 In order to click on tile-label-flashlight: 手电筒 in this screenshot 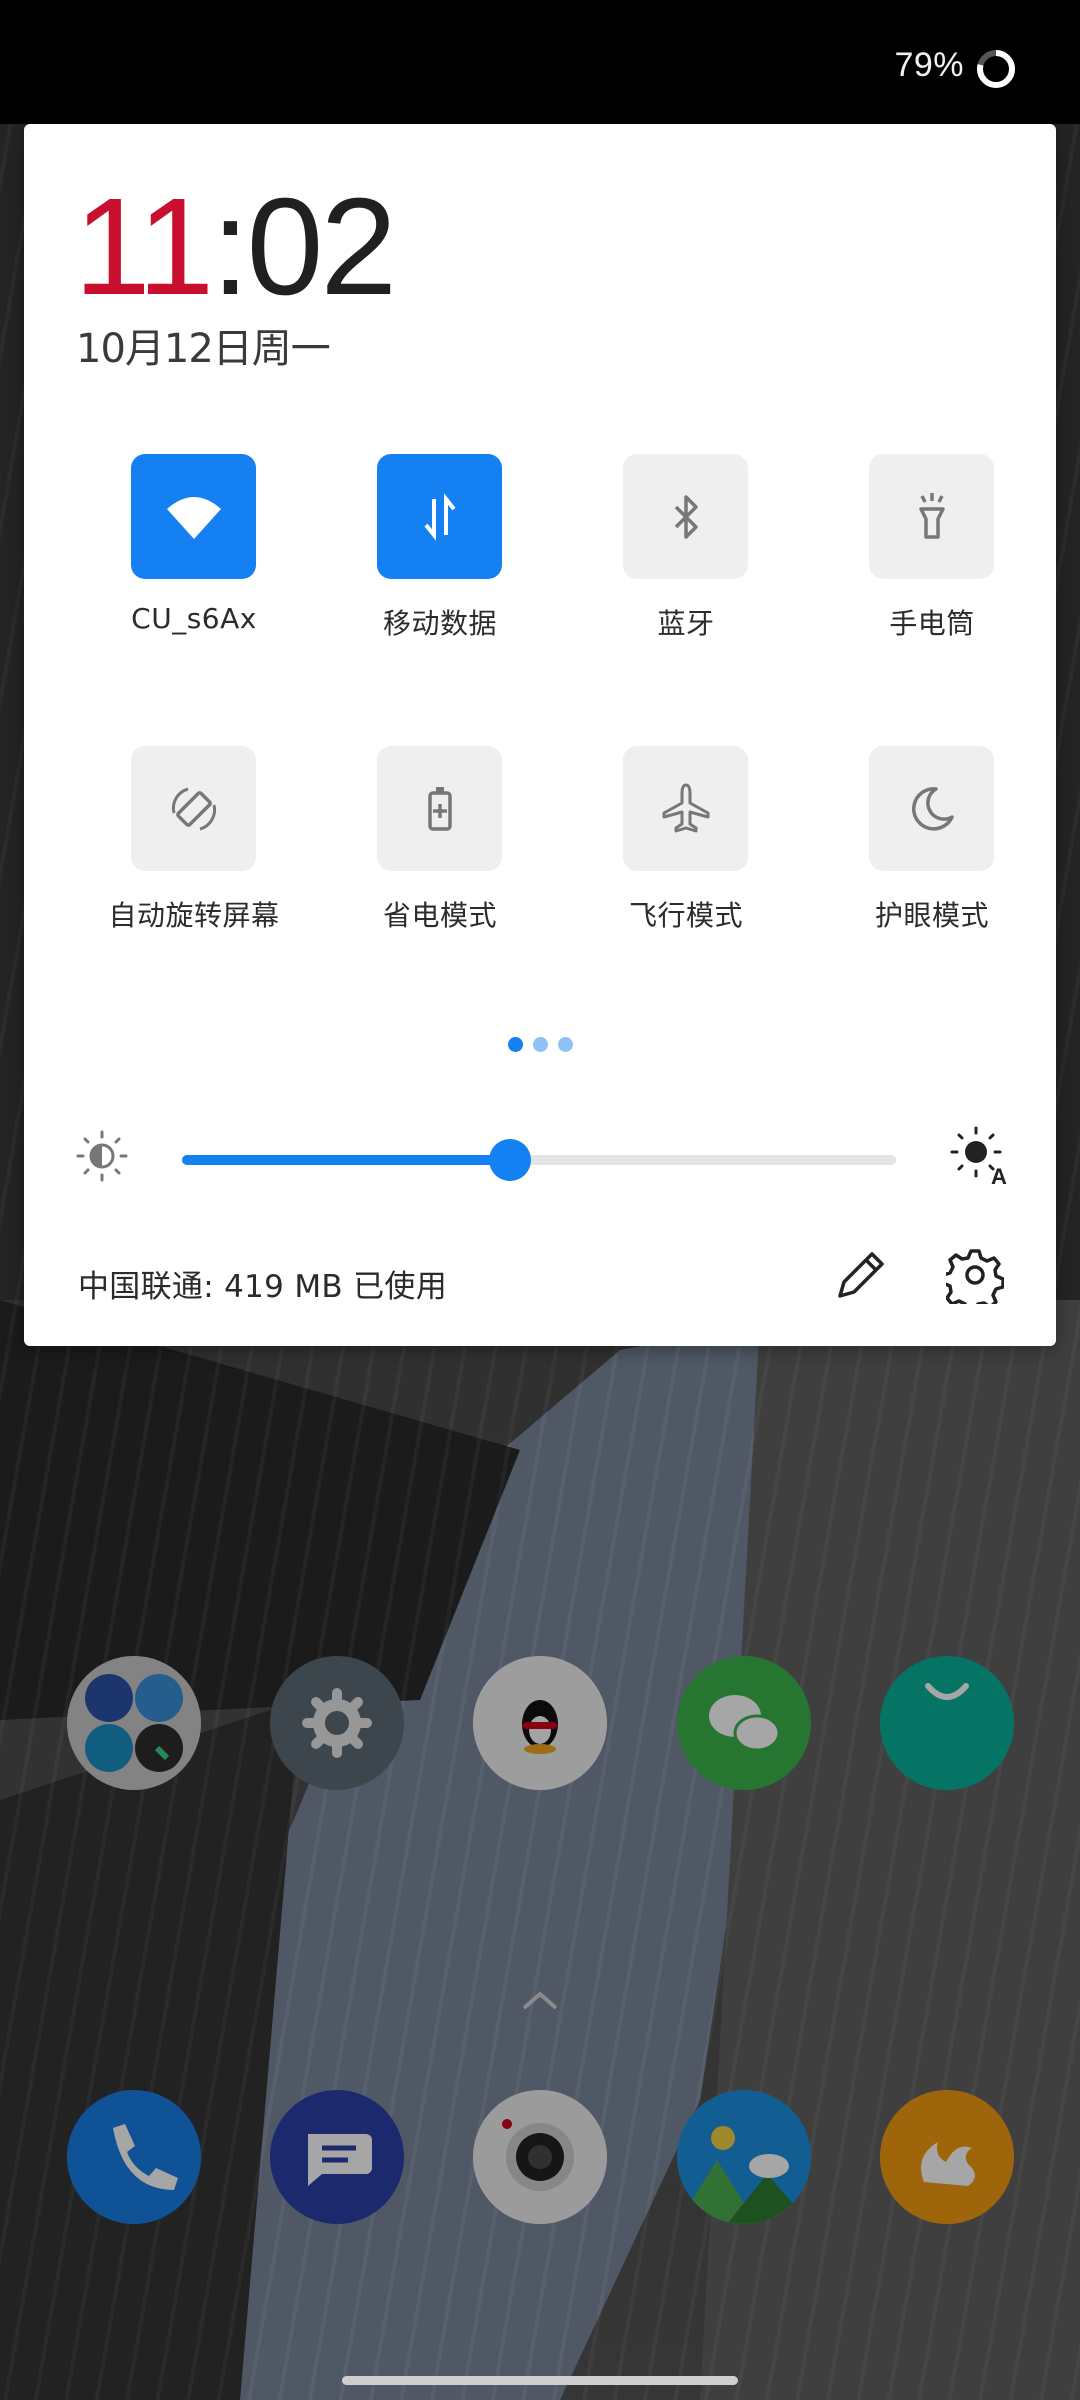, I will do `click(932, 623)`.